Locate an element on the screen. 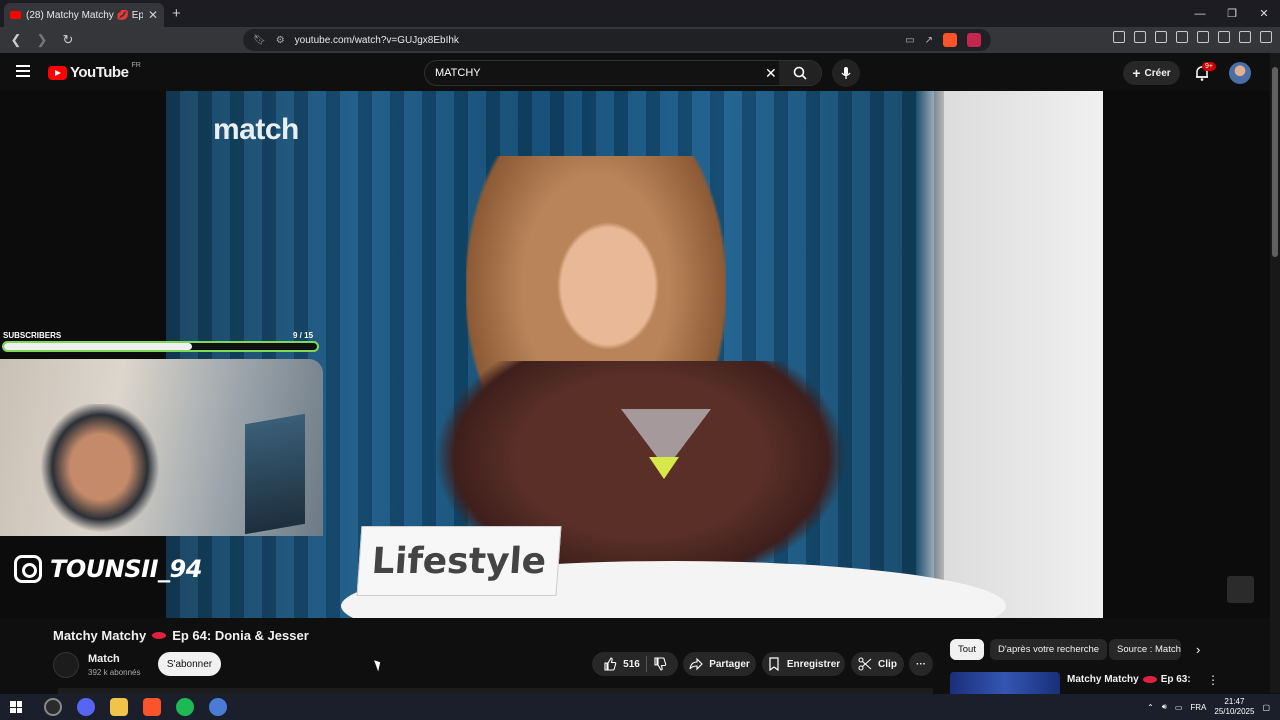 This screenshot has width=1280, height=720. taskbar-spotify-icon is located at coordinates (185, 707).